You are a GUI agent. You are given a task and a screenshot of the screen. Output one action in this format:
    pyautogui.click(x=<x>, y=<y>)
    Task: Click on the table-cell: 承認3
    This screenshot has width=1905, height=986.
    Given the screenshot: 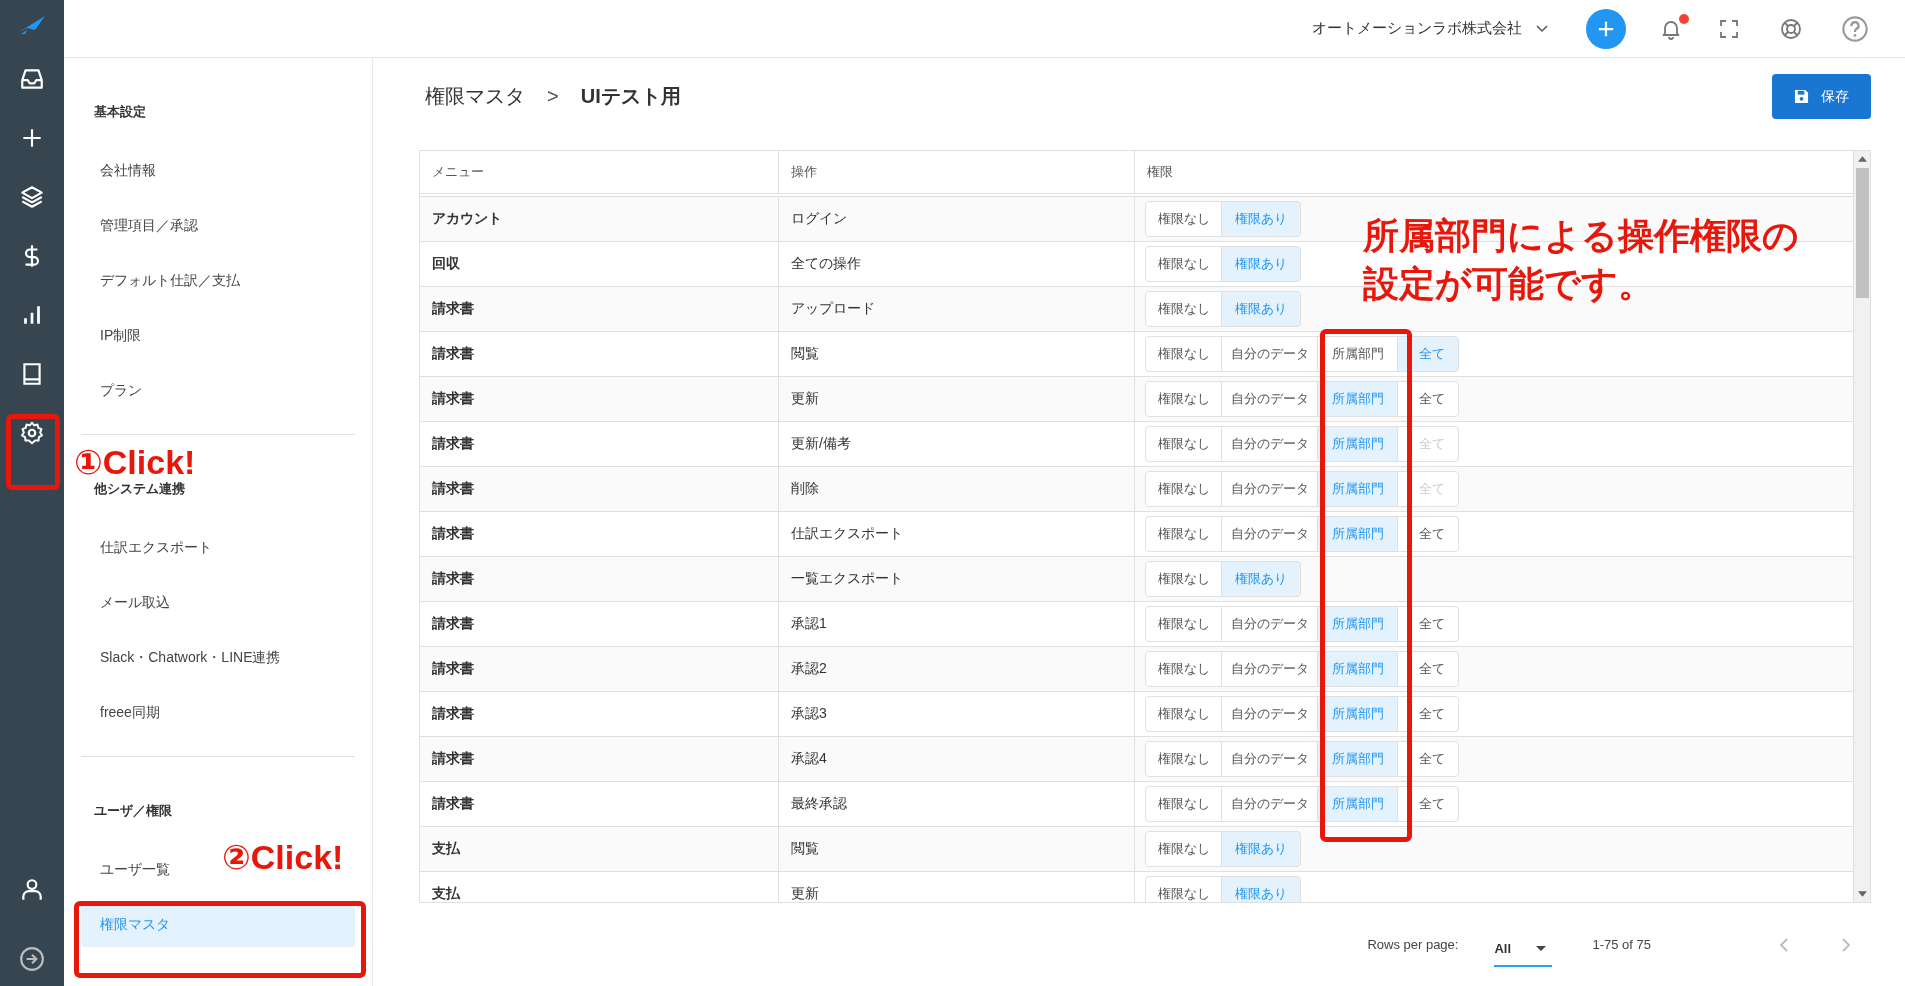 What is the action you would take?
    pyautogui.click(x=957, y=714)
    